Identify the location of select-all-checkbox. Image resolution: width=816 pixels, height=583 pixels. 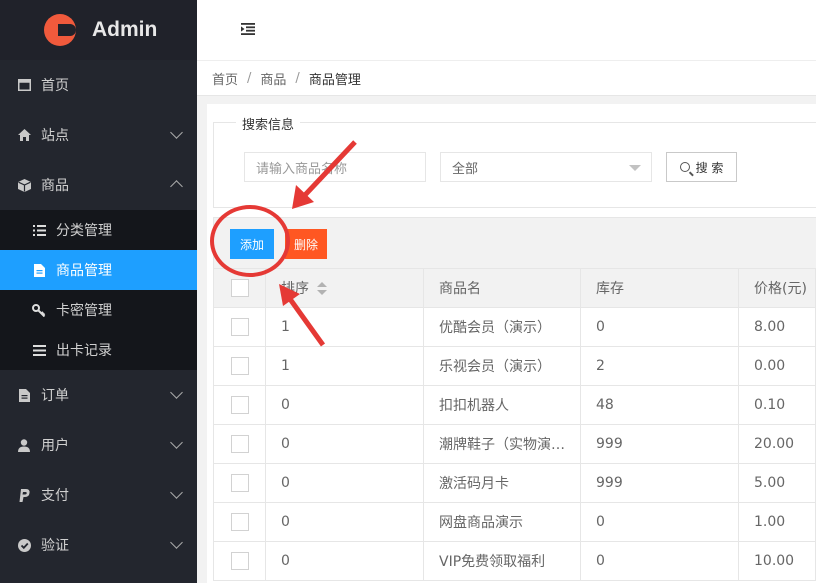
(240, 288).